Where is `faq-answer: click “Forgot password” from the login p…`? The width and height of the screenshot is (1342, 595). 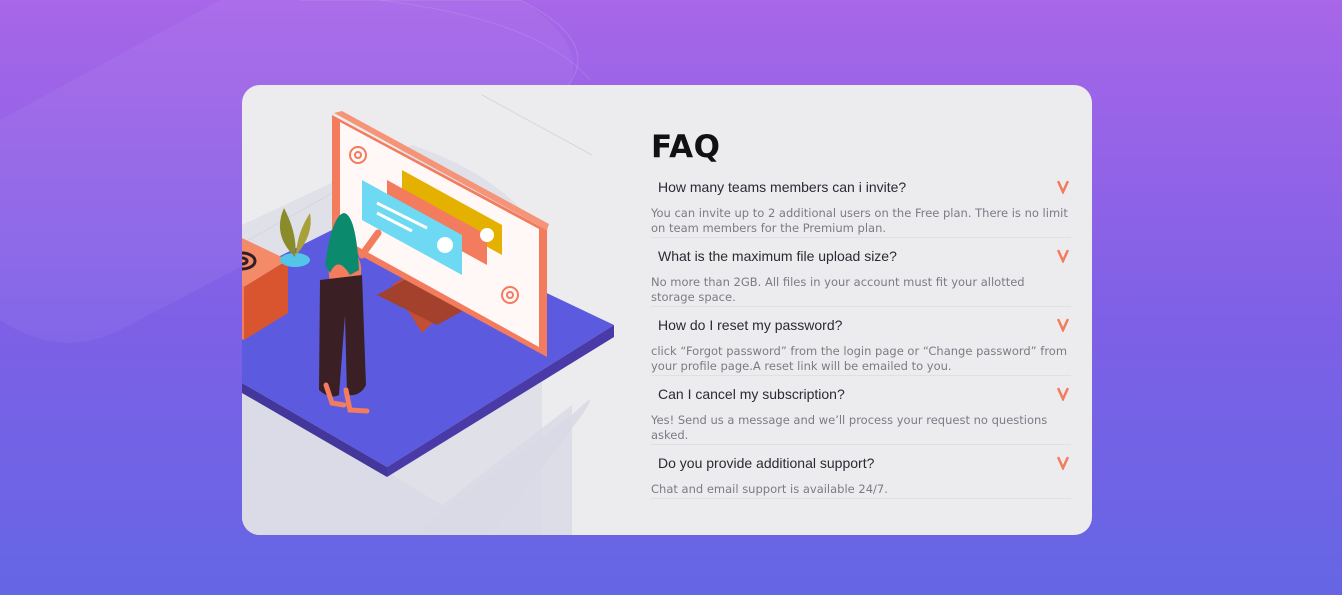 faq-answer: click “Forgot password” from the login p… is located at coordinates (859, 358).